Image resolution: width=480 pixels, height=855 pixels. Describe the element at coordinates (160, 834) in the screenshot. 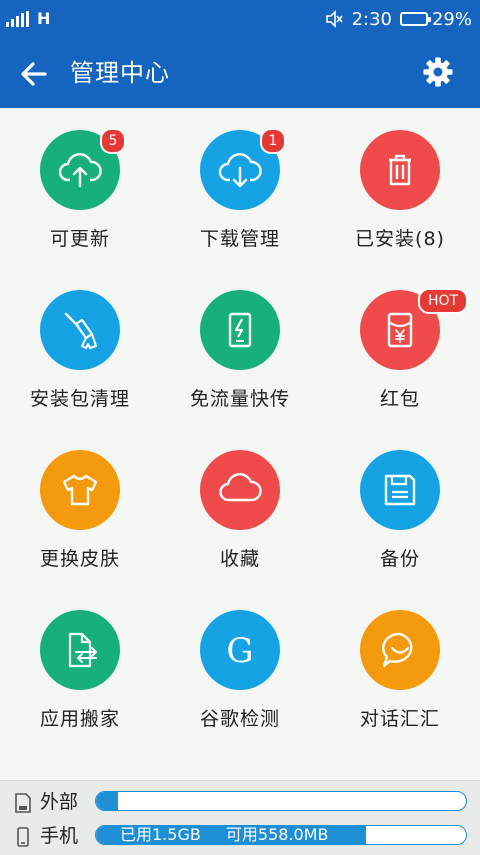

I see `storage-used: 已用1.5GB` at that location.